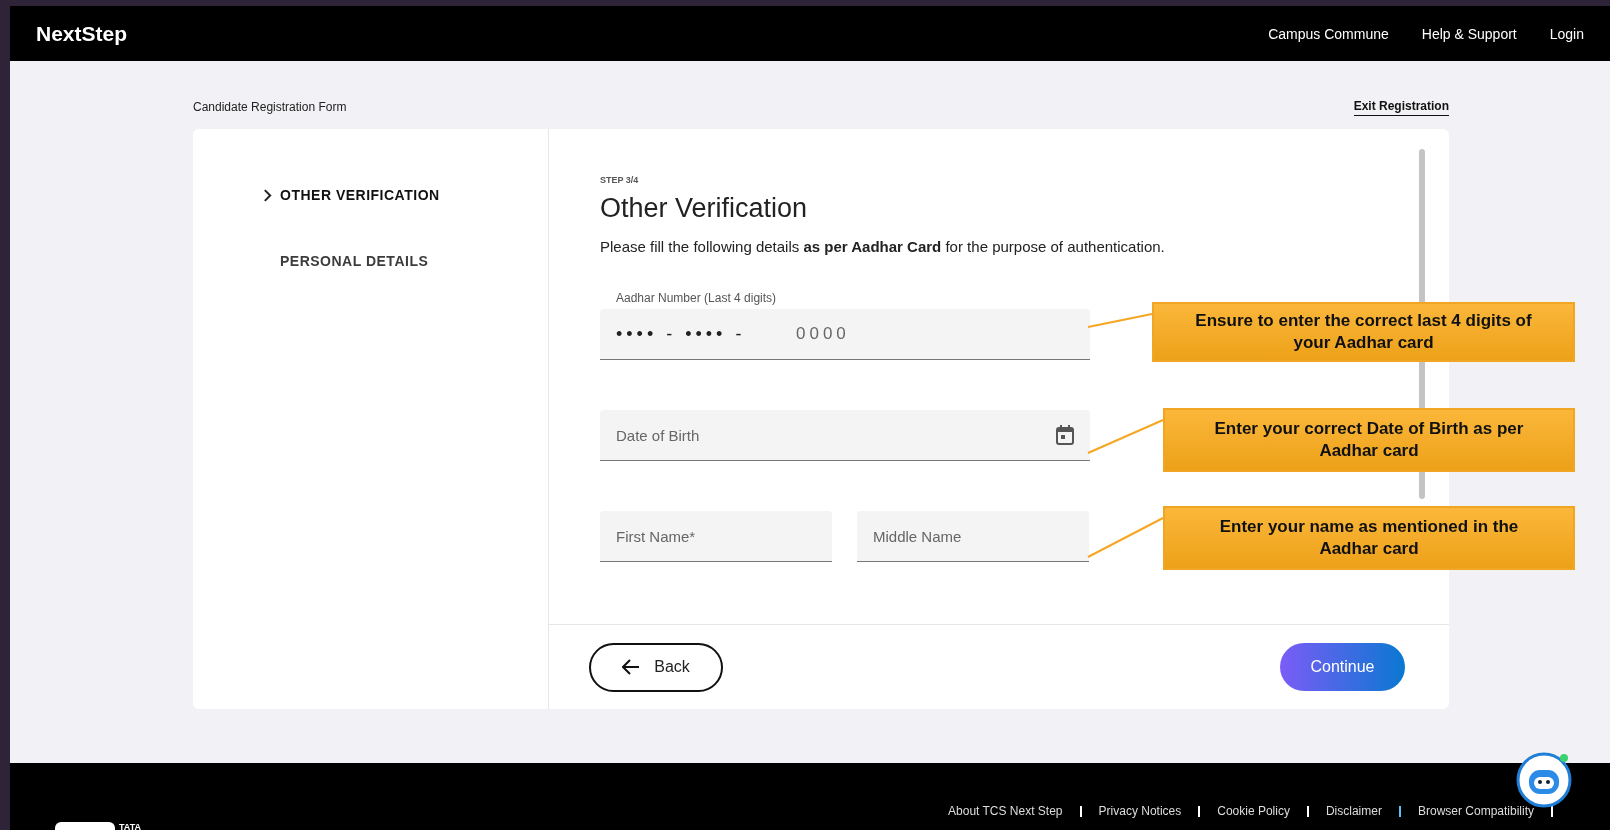 Image resolution: width=1610 pixels, height=830 pixels. What do you see at coordinates (1342, 667) in the screenshot?
I see `continue-button: Continue` at bounding box center [1342, 667].